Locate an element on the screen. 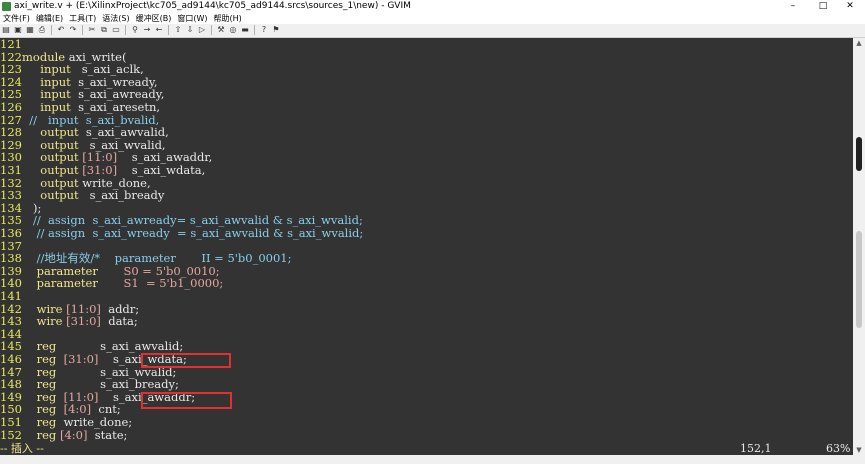 This screenshot has width=865, height=464. gvim-app-icon is located at coordinates (6, 6).